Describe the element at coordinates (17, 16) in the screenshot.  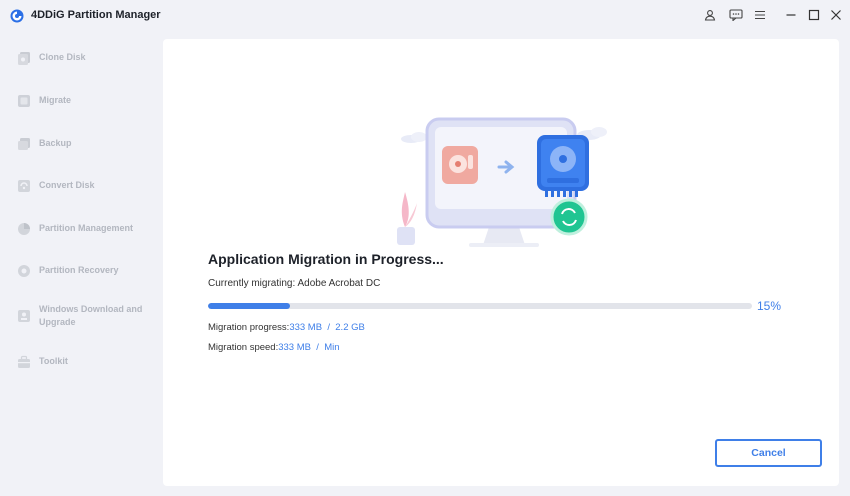
I see `app-logo-icon` at that location.